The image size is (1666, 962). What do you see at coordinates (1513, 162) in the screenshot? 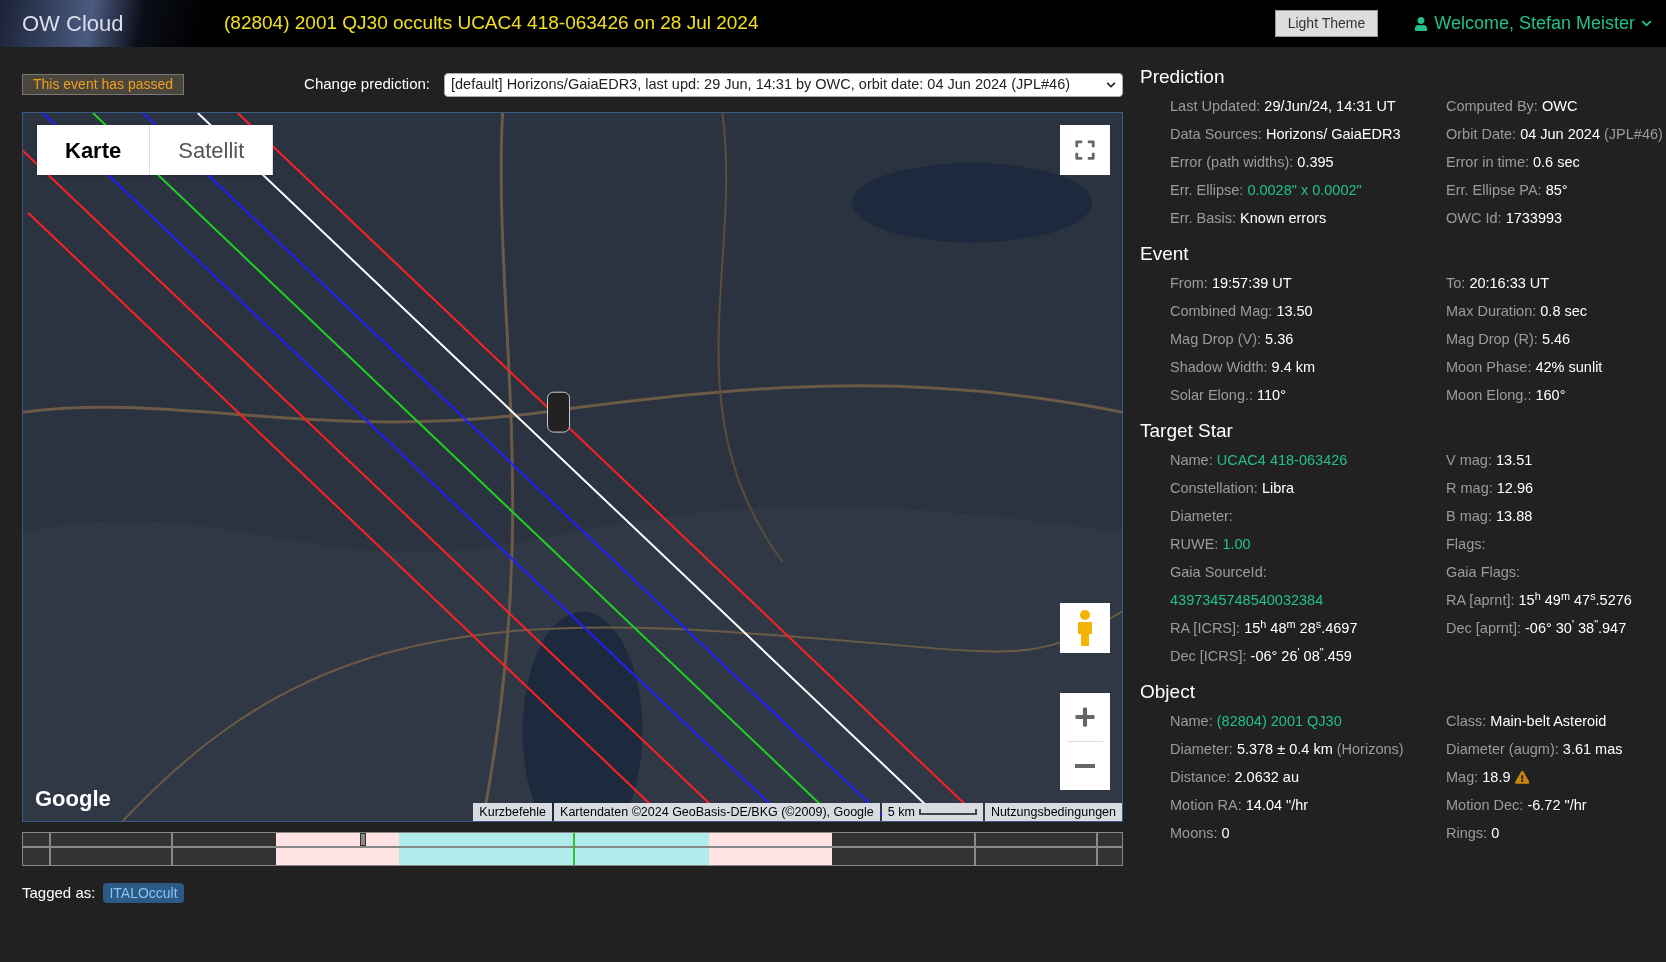
I see `field-text: Error in time: 0.6 sec` at bounding box center [1513, 162].